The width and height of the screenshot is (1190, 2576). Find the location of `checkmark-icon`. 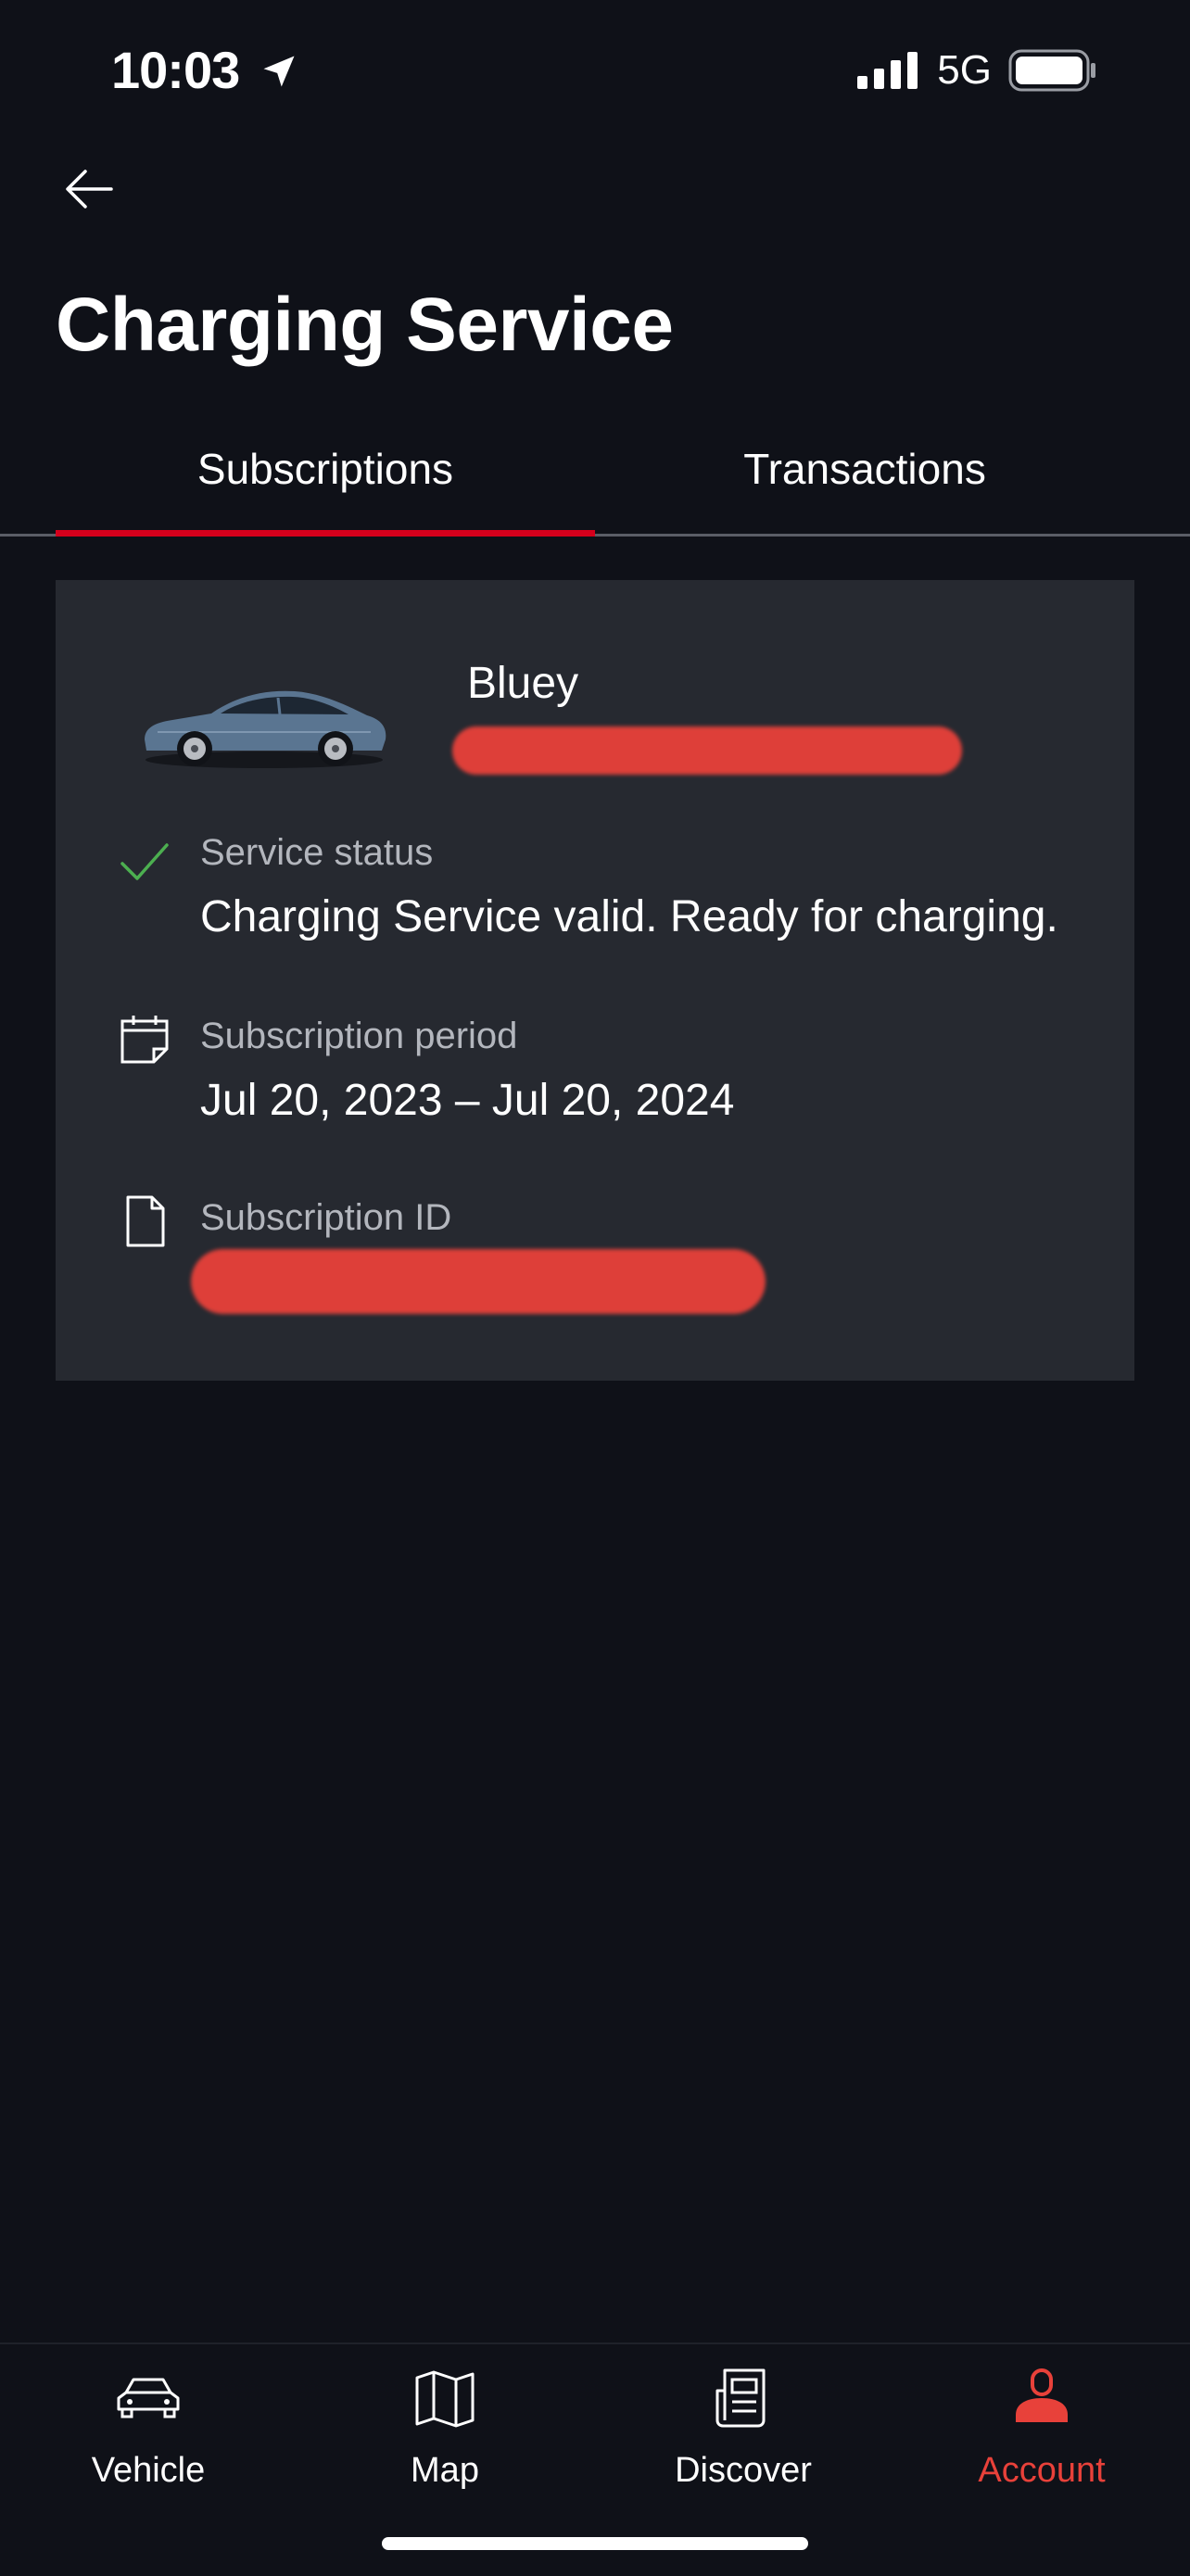

checkmark-icon is located at coordinates (144, 861).